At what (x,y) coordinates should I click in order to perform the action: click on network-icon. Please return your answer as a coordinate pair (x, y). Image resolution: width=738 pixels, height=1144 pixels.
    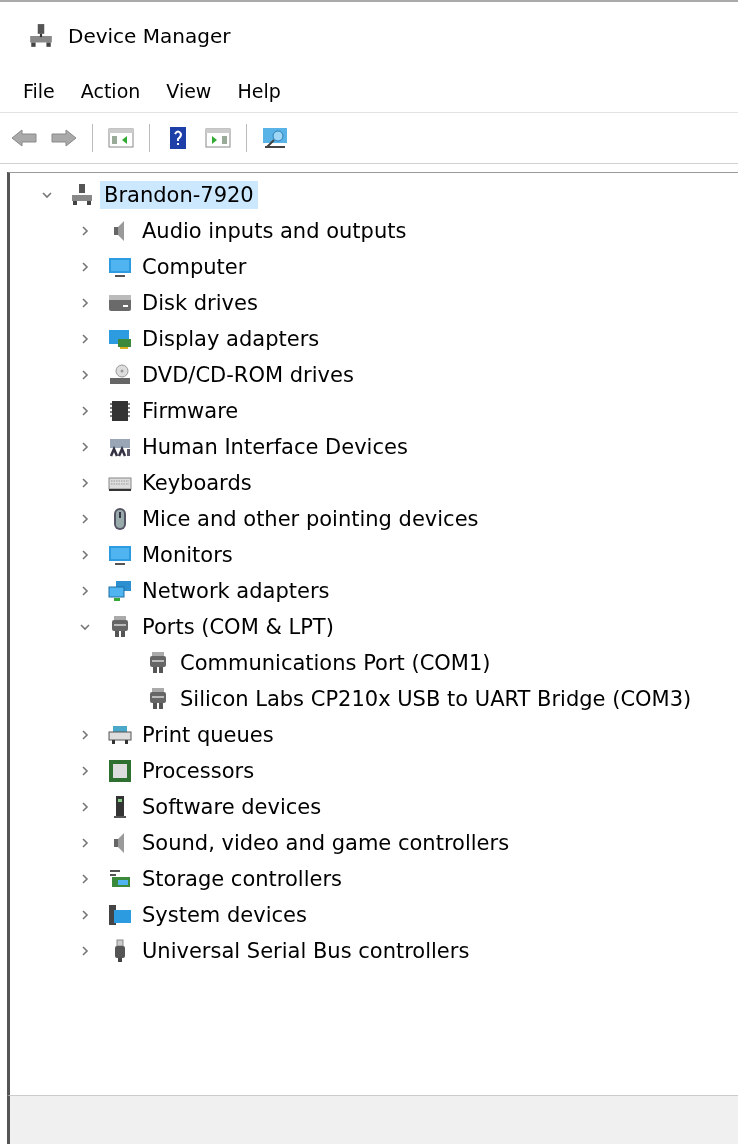
    Looking at the image, I should click on (120, 591).